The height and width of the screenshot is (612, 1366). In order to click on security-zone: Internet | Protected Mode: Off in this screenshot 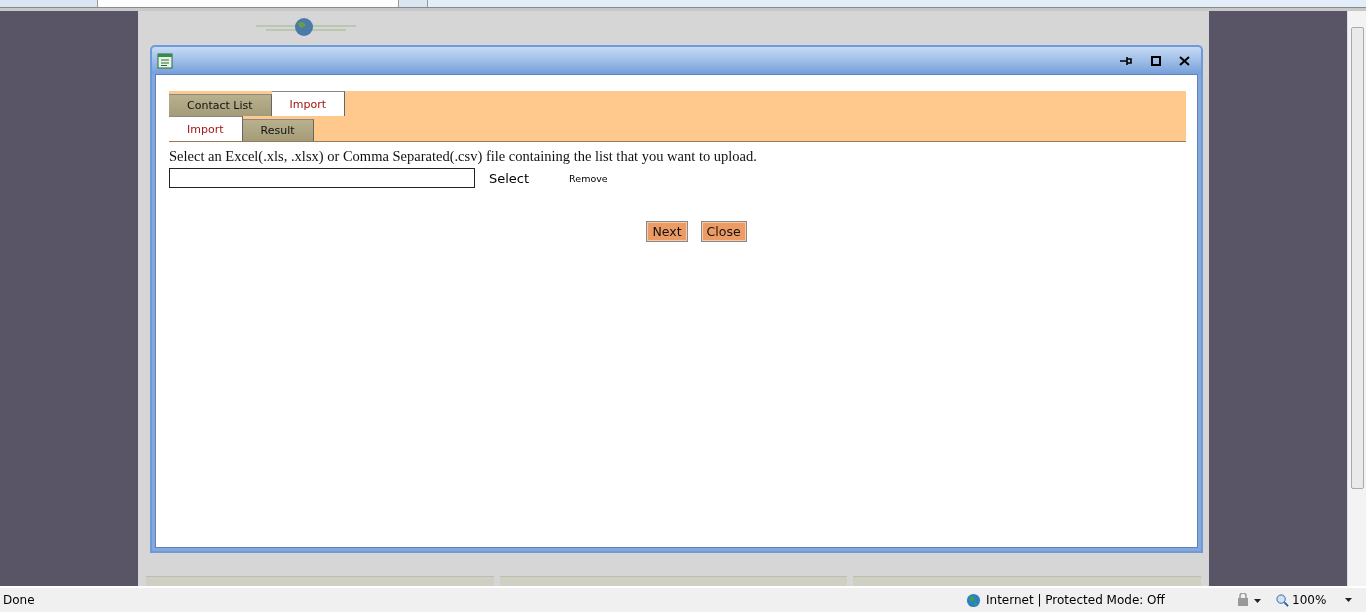, I will do `click(1075, 600)`.